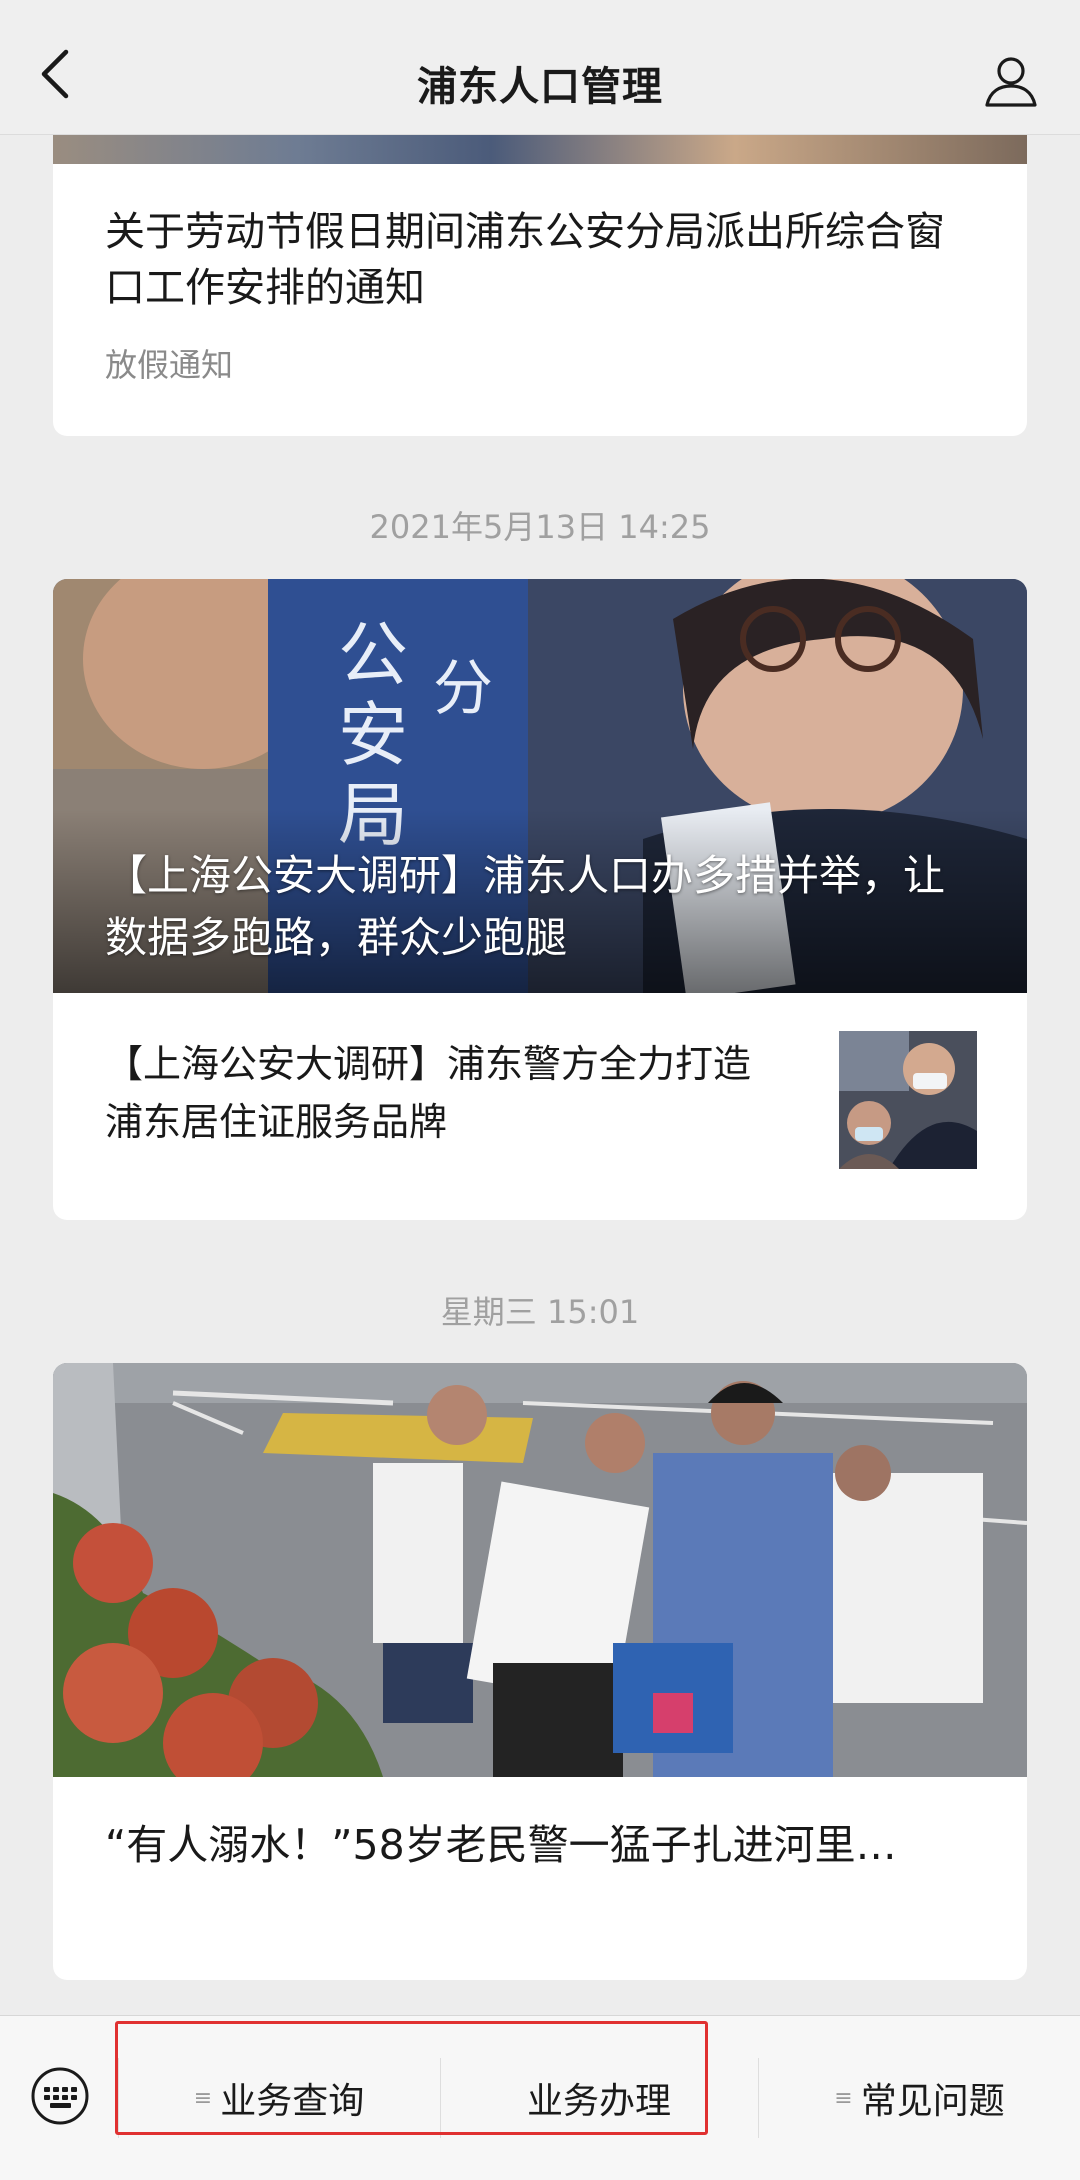 This screenshot has height=2180, width=1080. What do you see at coordinates (445, 1093) in the screenshot?
I see `article-sub-item-title: 【上海公安大调研】浦东警方全力打造浦东居住证服务品牌` at bounding box center [445, 1093].